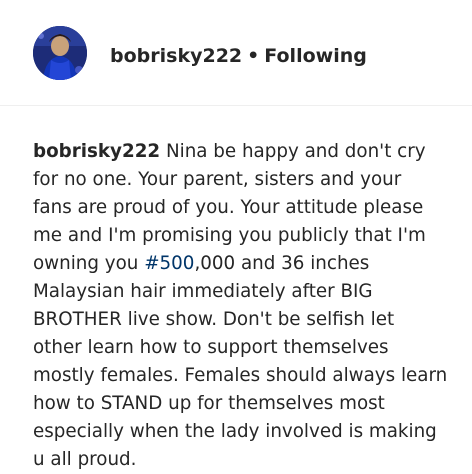 The height and width of the screenshot is (474, 472). I want to click on caption-line-1: bobrisky222 Nina be happy and don't cry, so click(248, 152).